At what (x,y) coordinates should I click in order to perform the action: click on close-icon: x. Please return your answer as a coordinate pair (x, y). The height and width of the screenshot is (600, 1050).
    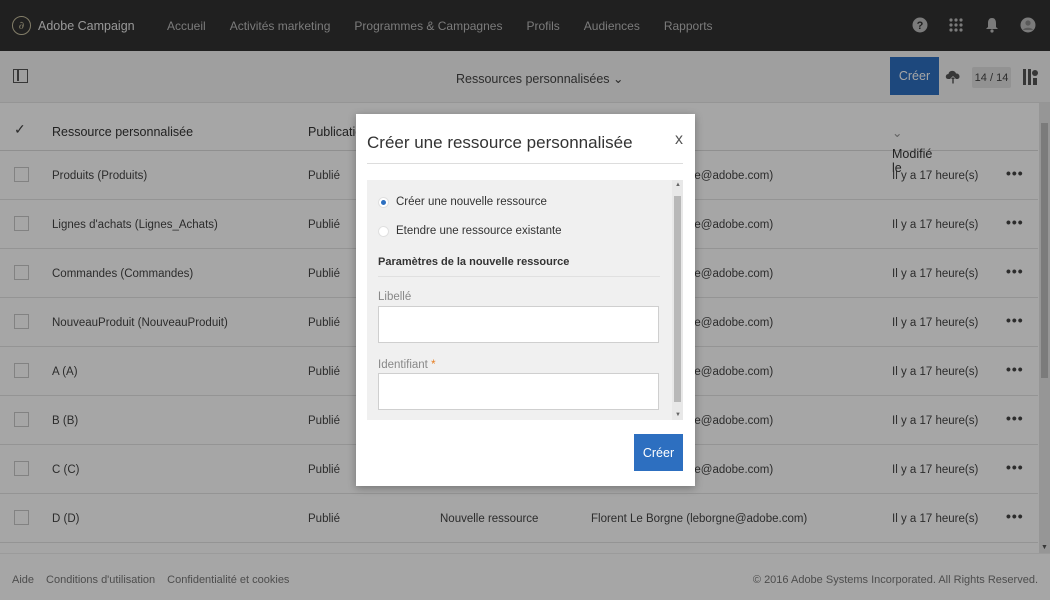
    Looking at the image, I should click on (679, 140).